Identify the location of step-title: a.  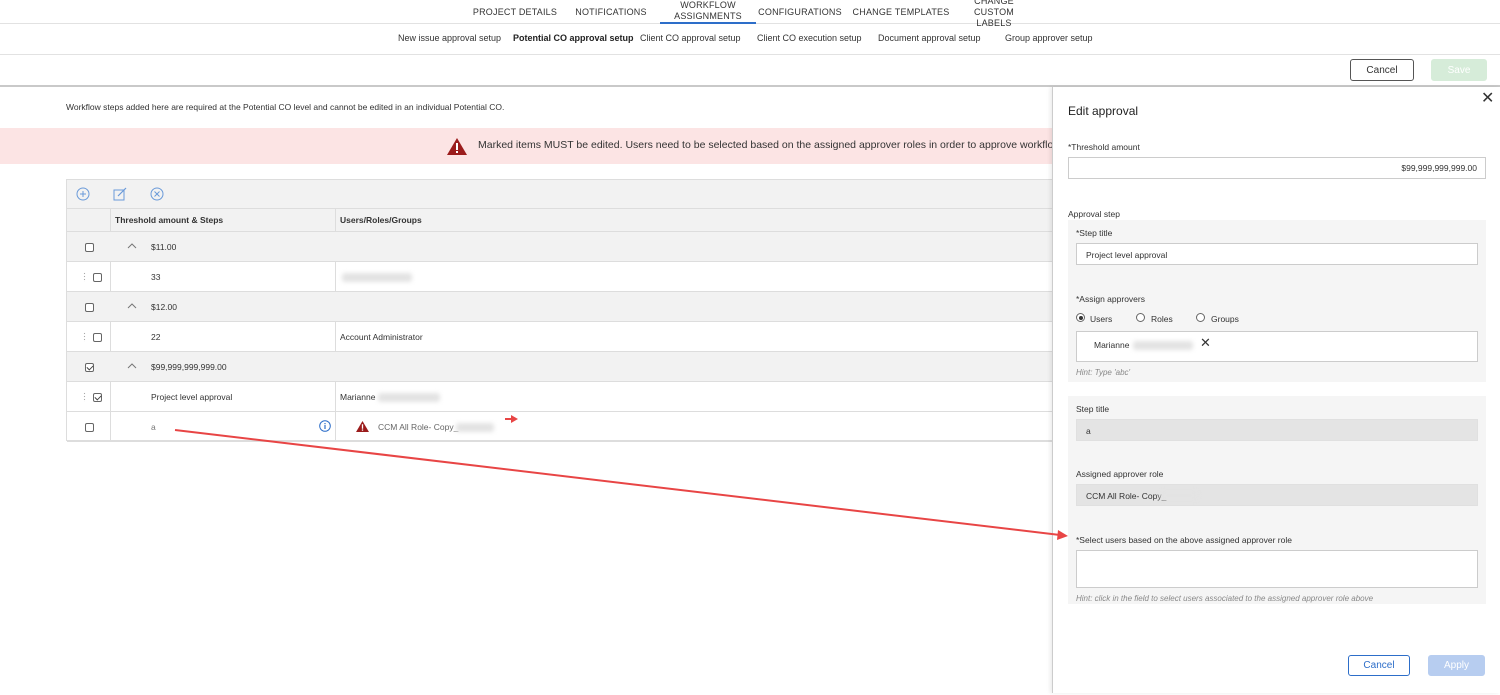
(153, 427).